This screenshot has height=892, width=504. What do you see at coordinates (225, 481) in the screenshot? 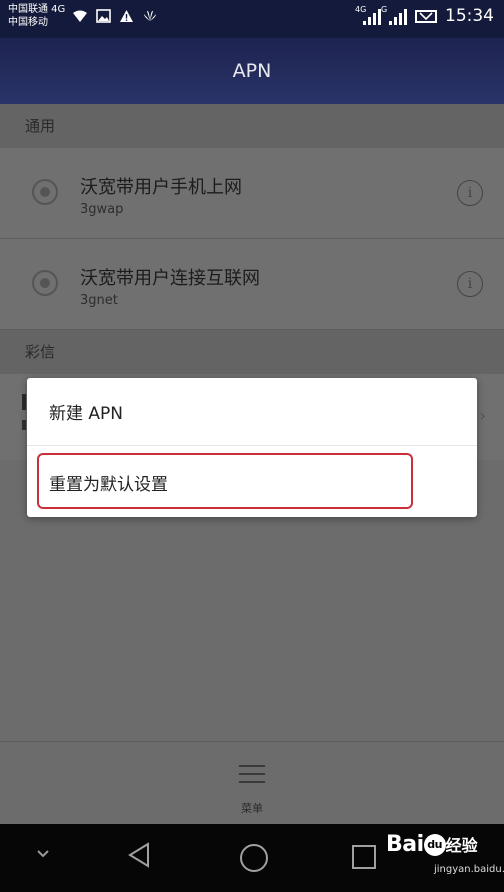
I see `highlight-box` at bounding box center [225, 481].